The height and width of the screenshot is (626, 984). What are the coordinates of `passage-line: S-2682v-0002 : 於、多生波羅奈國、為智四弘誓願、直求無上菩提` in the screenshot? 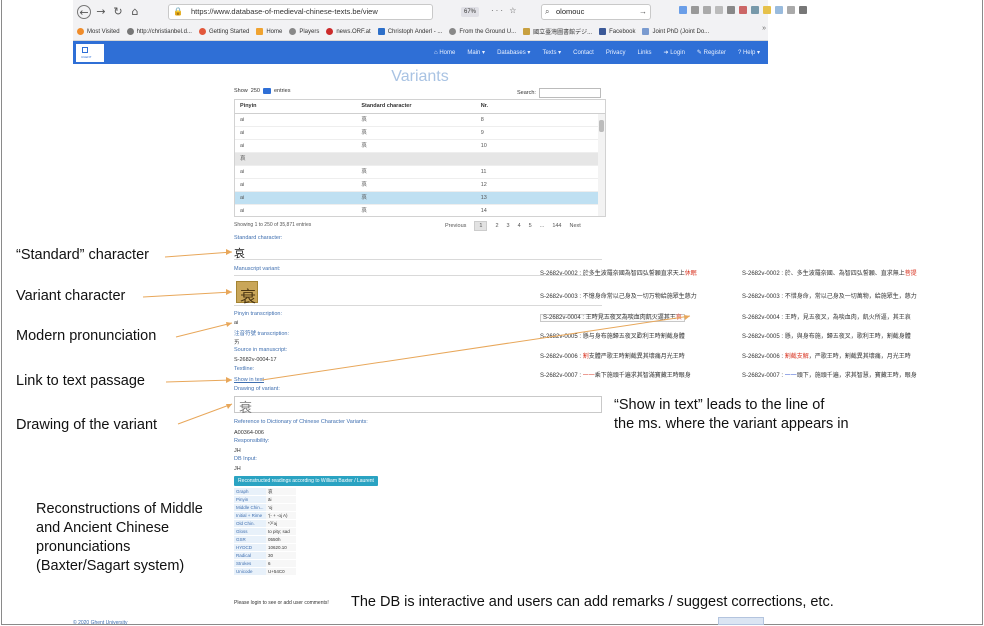 It's located at (829, 272).